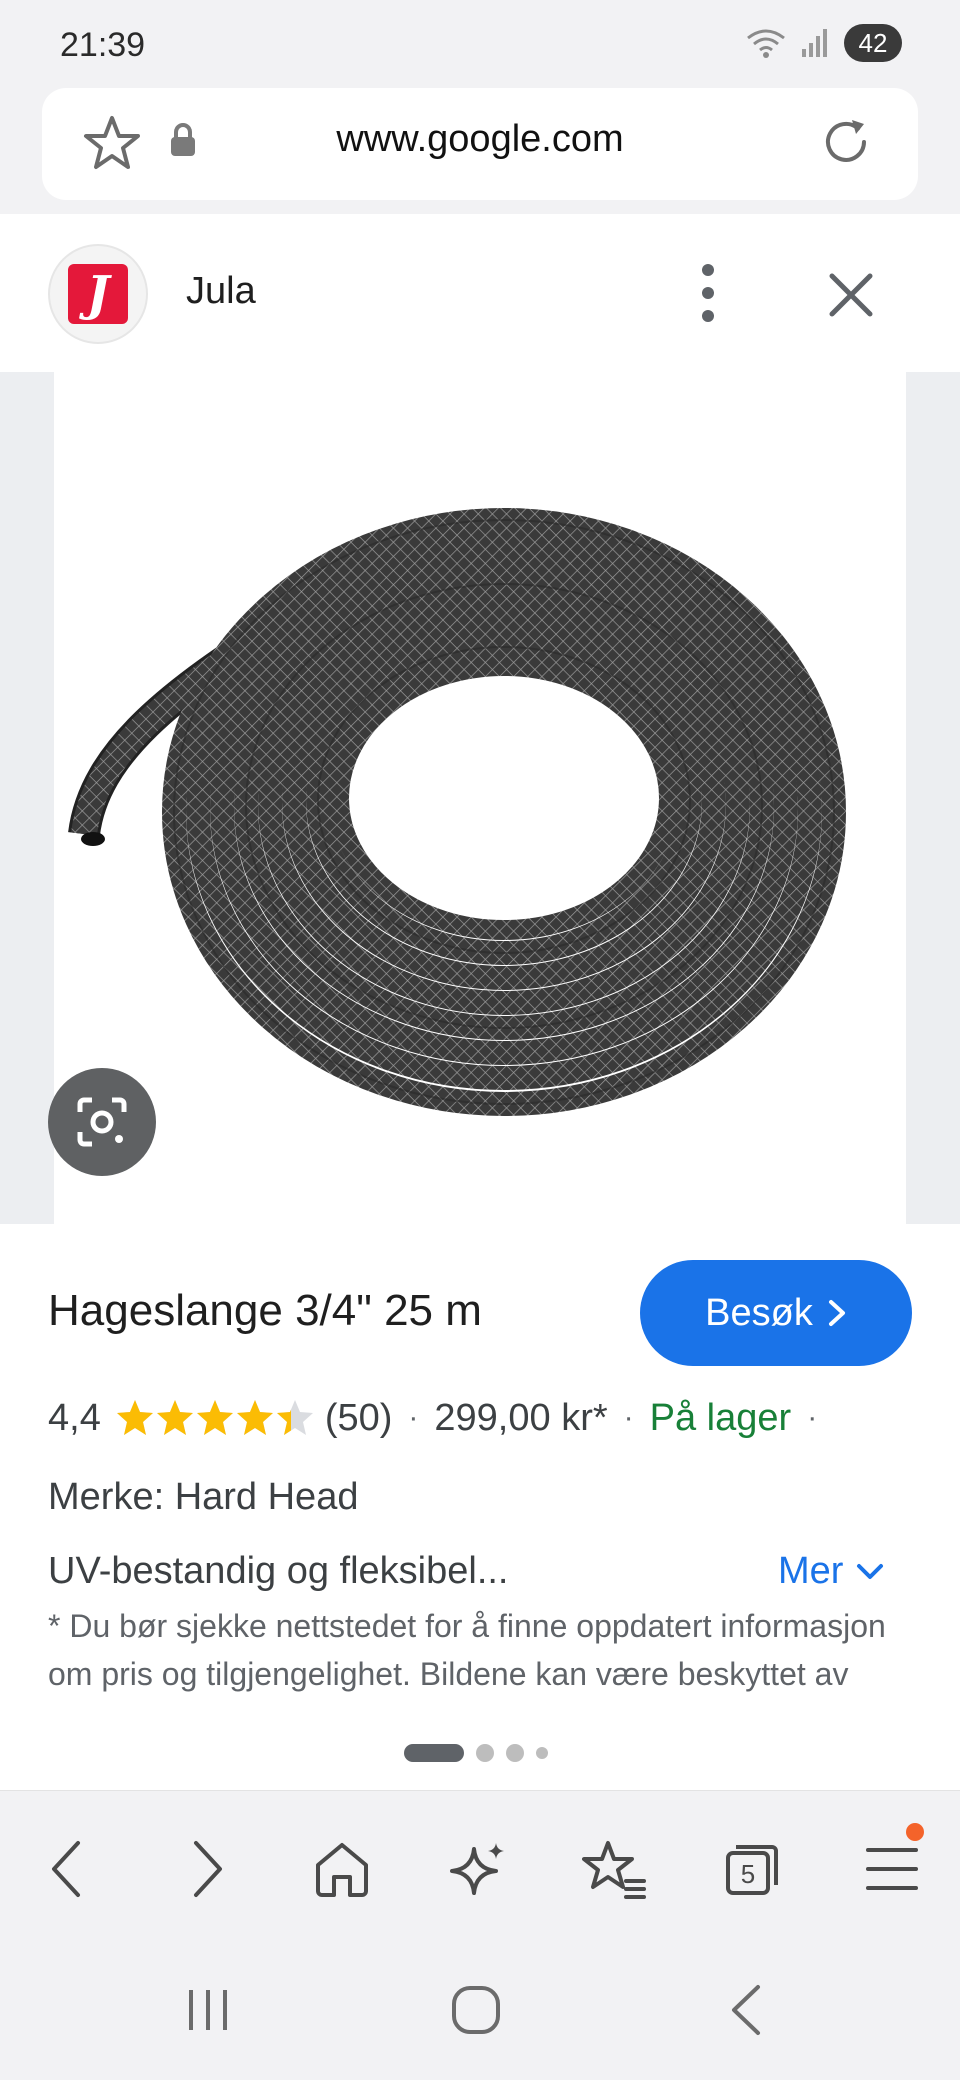  I want to click on home-nav-button, so click(476, 2010).